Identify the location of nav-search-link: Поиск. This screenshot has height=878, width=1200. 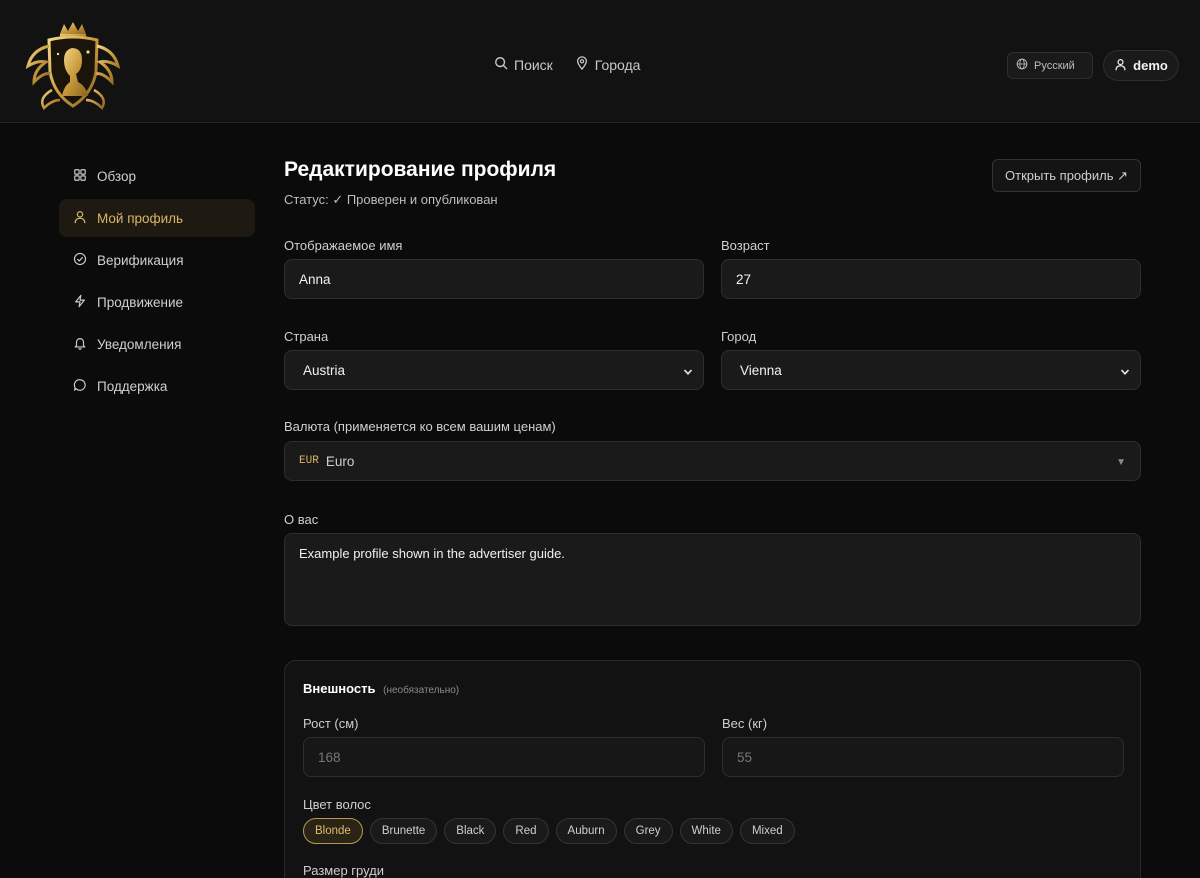
(523, 64).